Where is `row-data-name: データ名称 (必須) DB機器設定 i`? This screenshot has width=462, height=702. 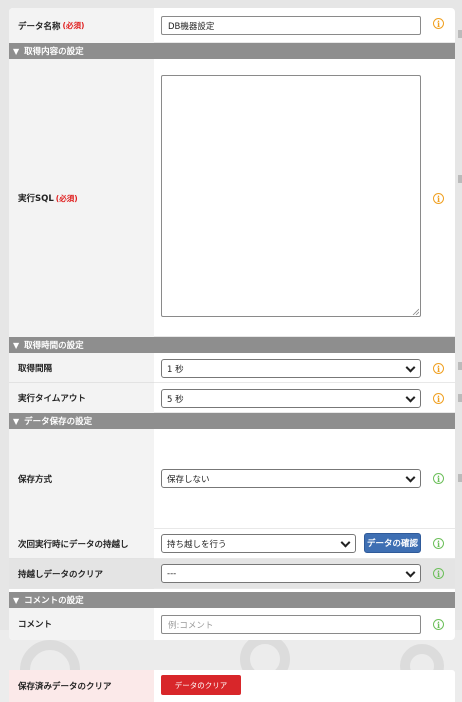 row-data-name: データ名称 (必須) DB機器設定 i is located at coordinates (232, 25).